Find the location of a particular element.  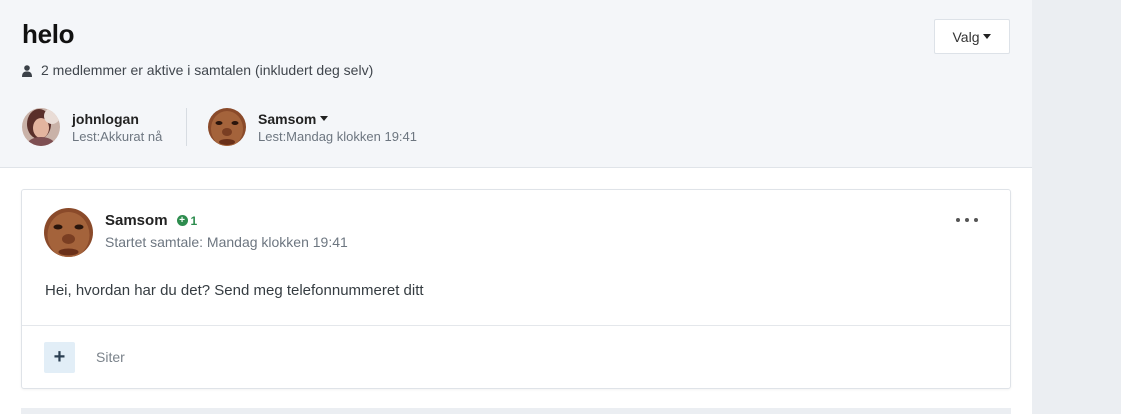

plus-icon: + is located at coordinates (59, 357).